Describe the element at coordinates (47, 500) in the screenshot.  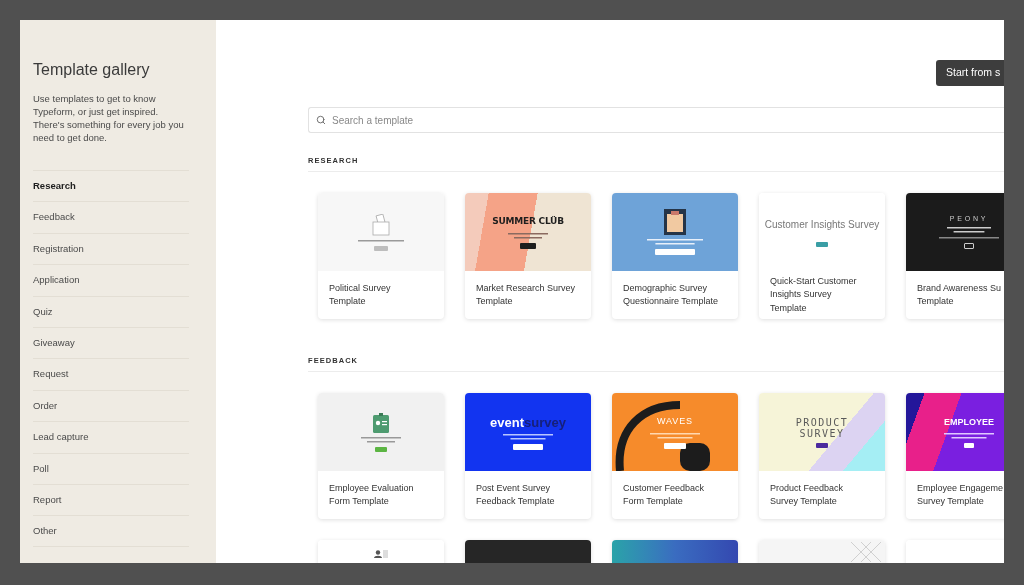
I see `category-link: Report` at that location.